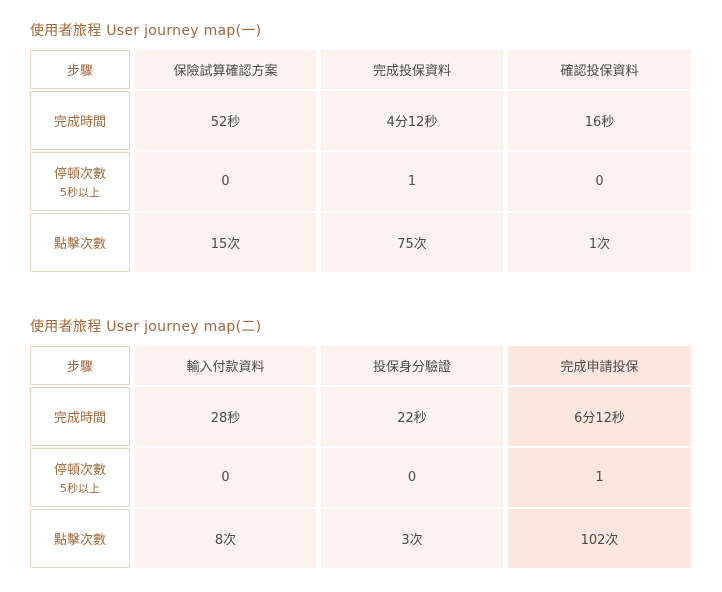  What do you see at coordinates (599, 538) in the screenshot?
I see `table-cell-highlighted: 102次` at bounding box center [599, 538].